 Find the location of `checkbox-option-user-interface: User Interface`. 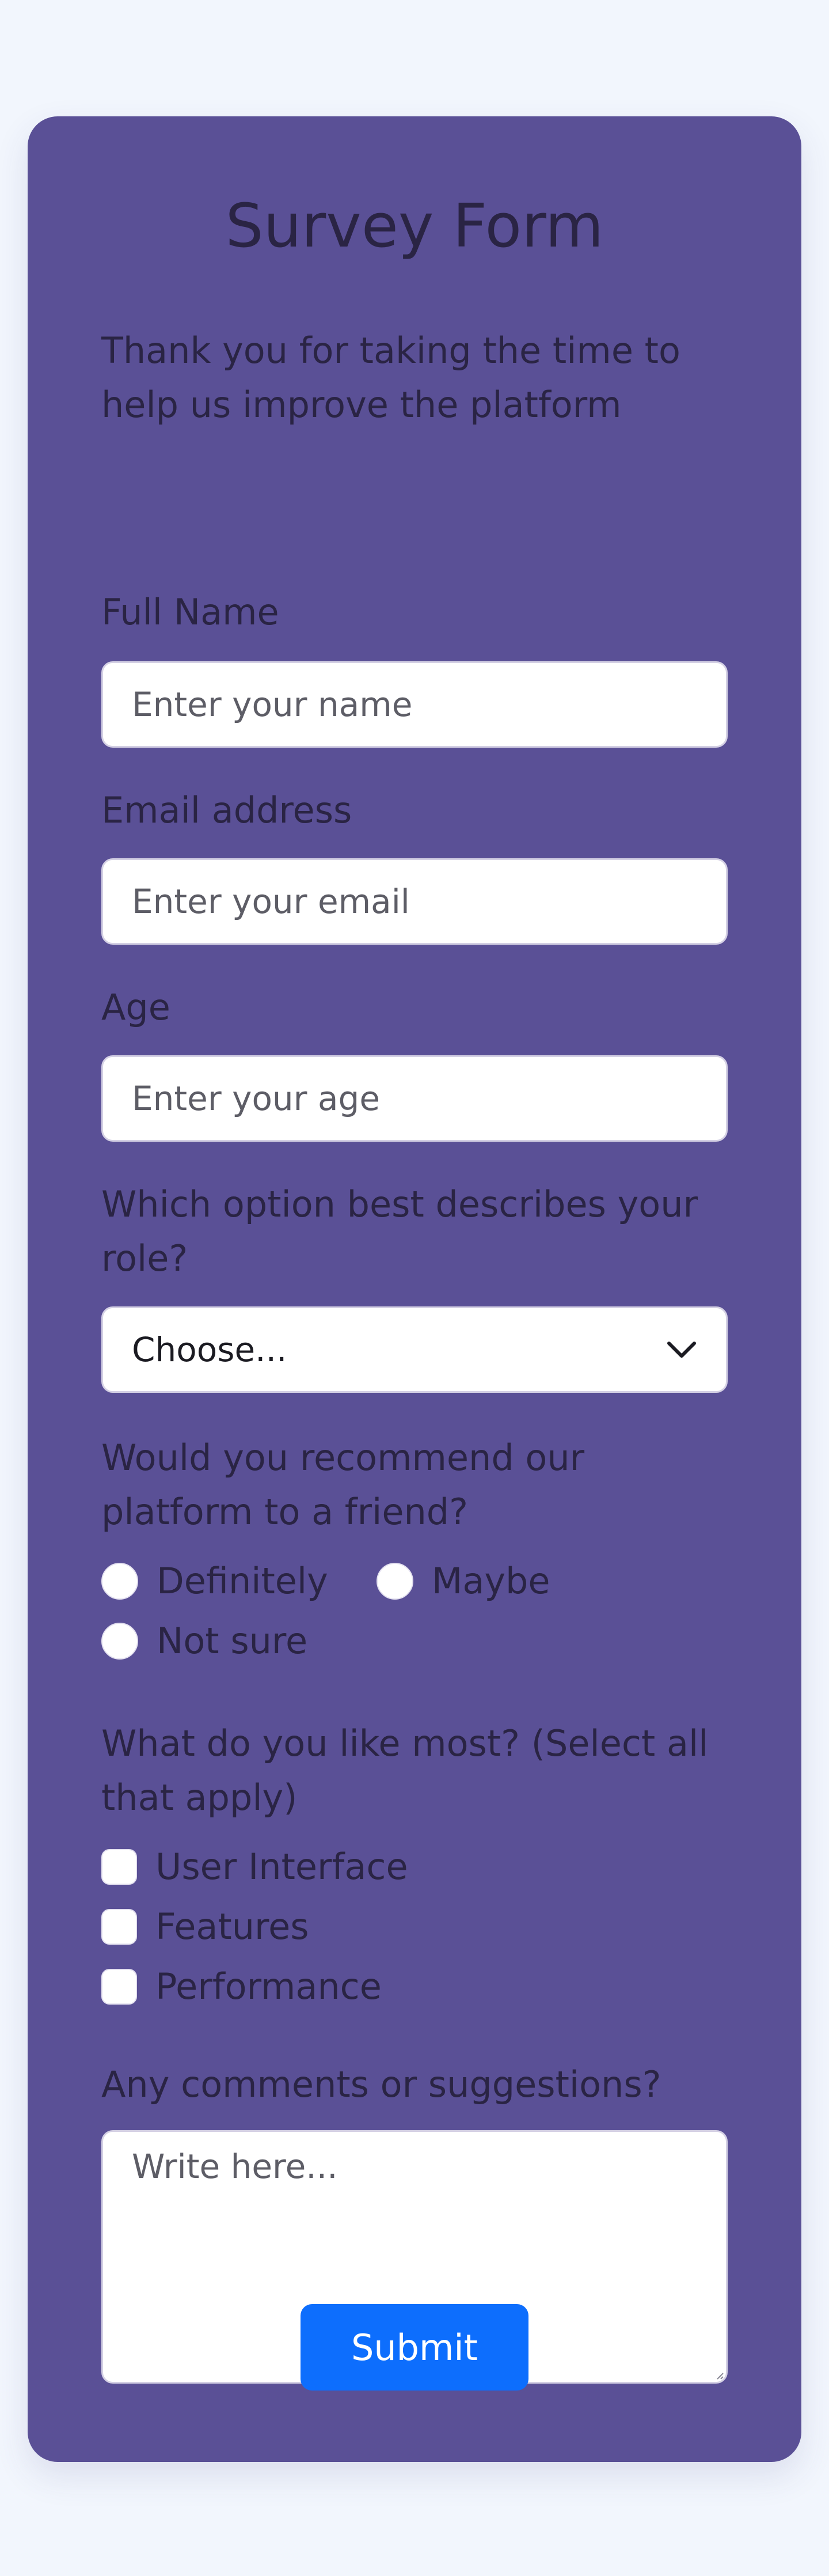

checkbox-option-user-interface: User Interface is located at coordinates (254, 1867).